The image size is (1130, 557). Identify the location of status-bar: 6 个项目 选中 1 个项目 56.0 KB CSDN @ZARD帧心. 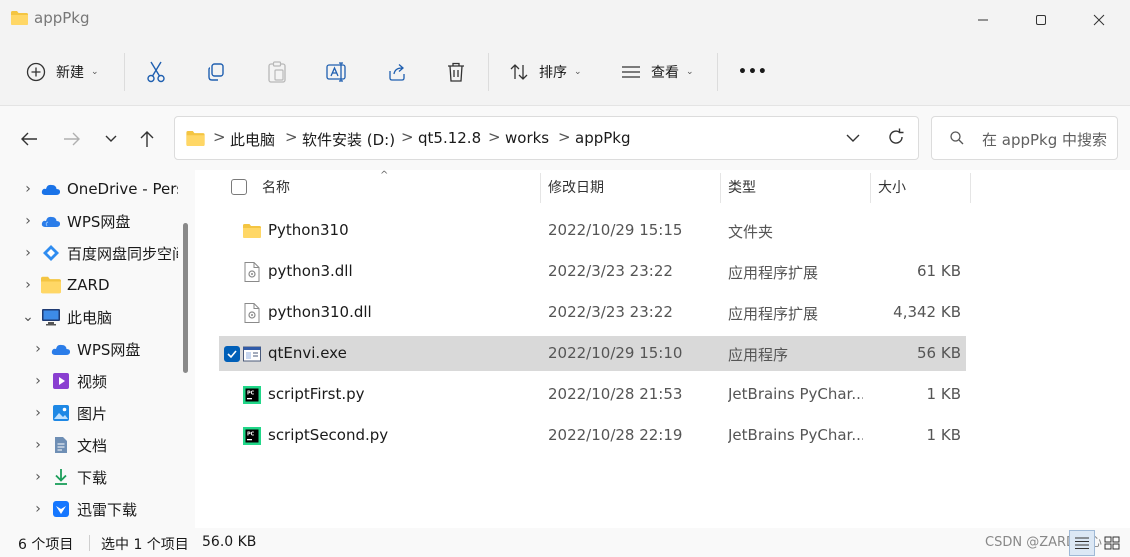
(565, 542).